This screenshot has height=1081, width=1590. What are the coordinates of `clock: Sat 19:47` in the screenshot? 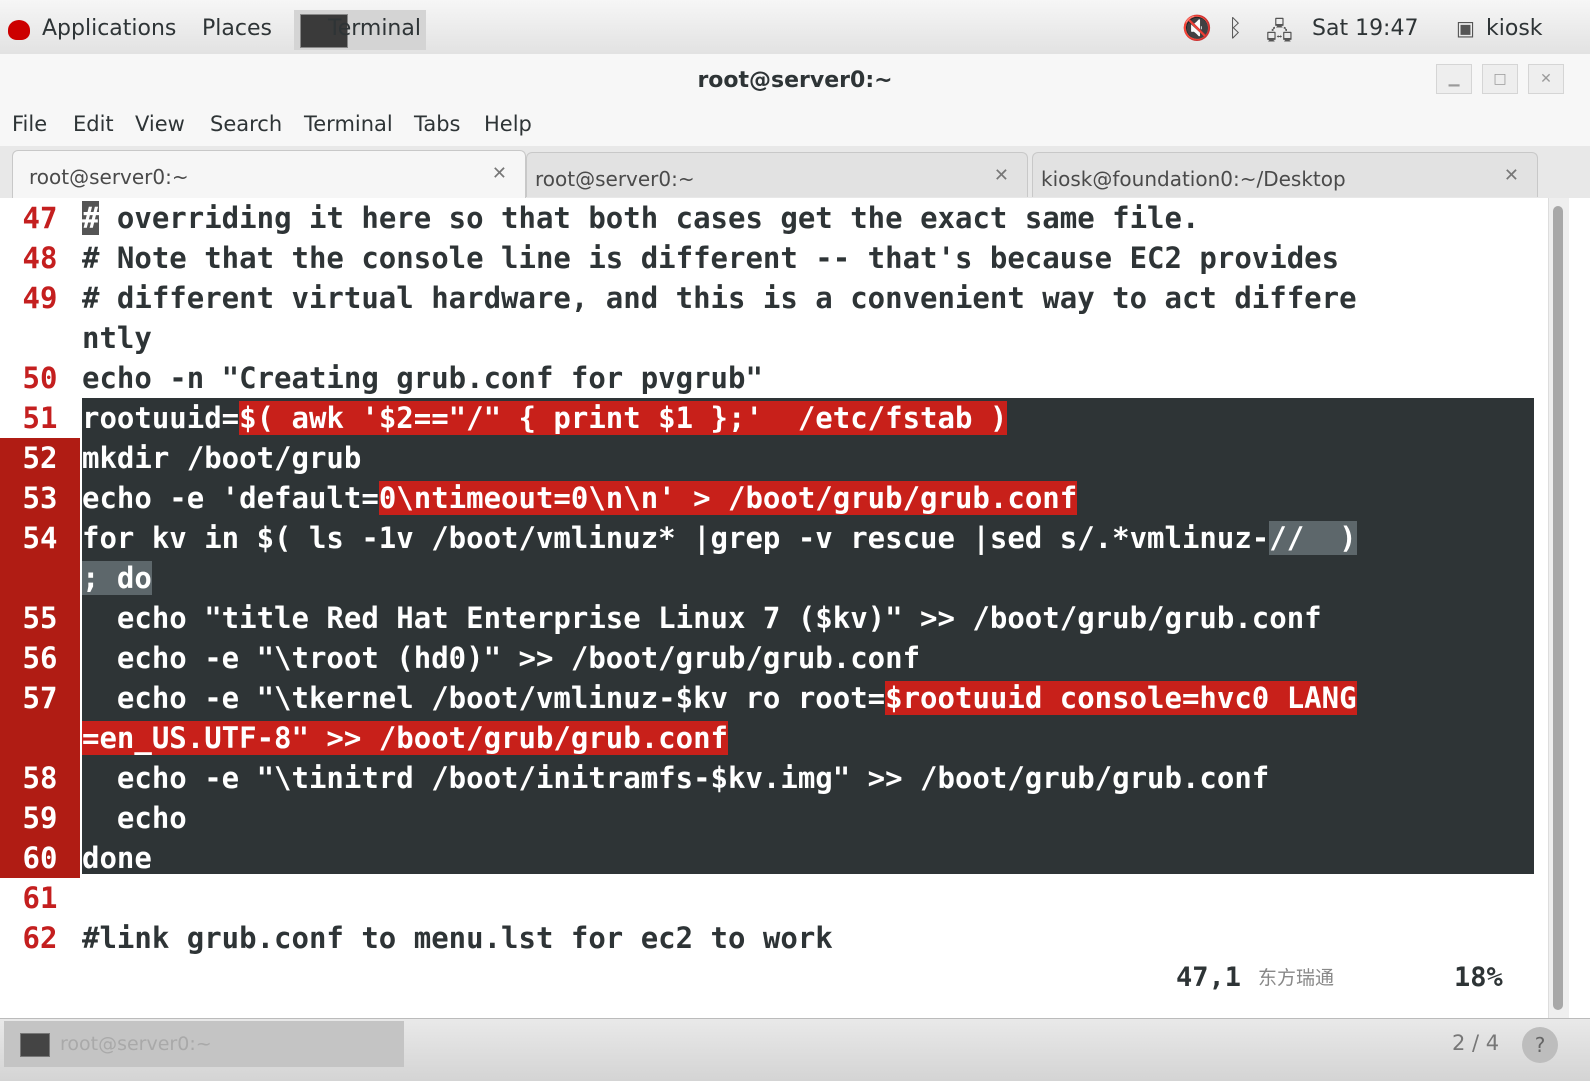 It's located at (1365, 28).